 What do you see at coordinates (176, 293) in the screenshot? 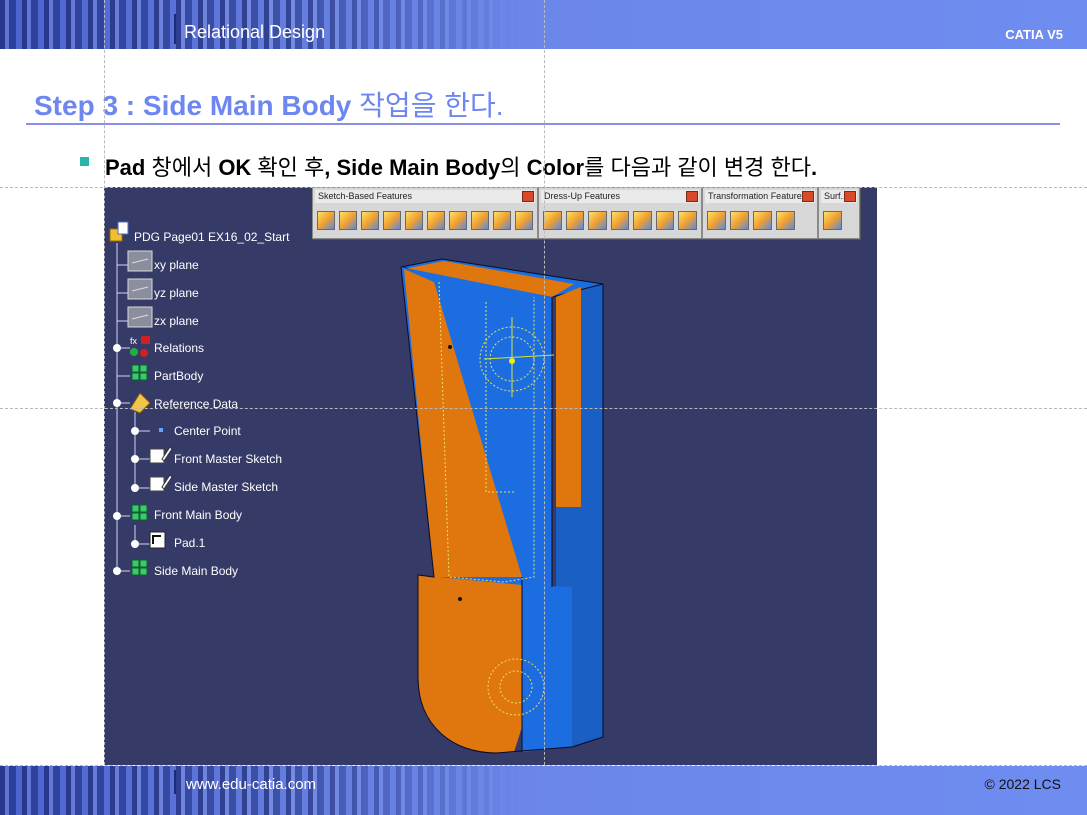
I see `tree-item-yz-plane: yz plane` at bounding box center [176, 293].